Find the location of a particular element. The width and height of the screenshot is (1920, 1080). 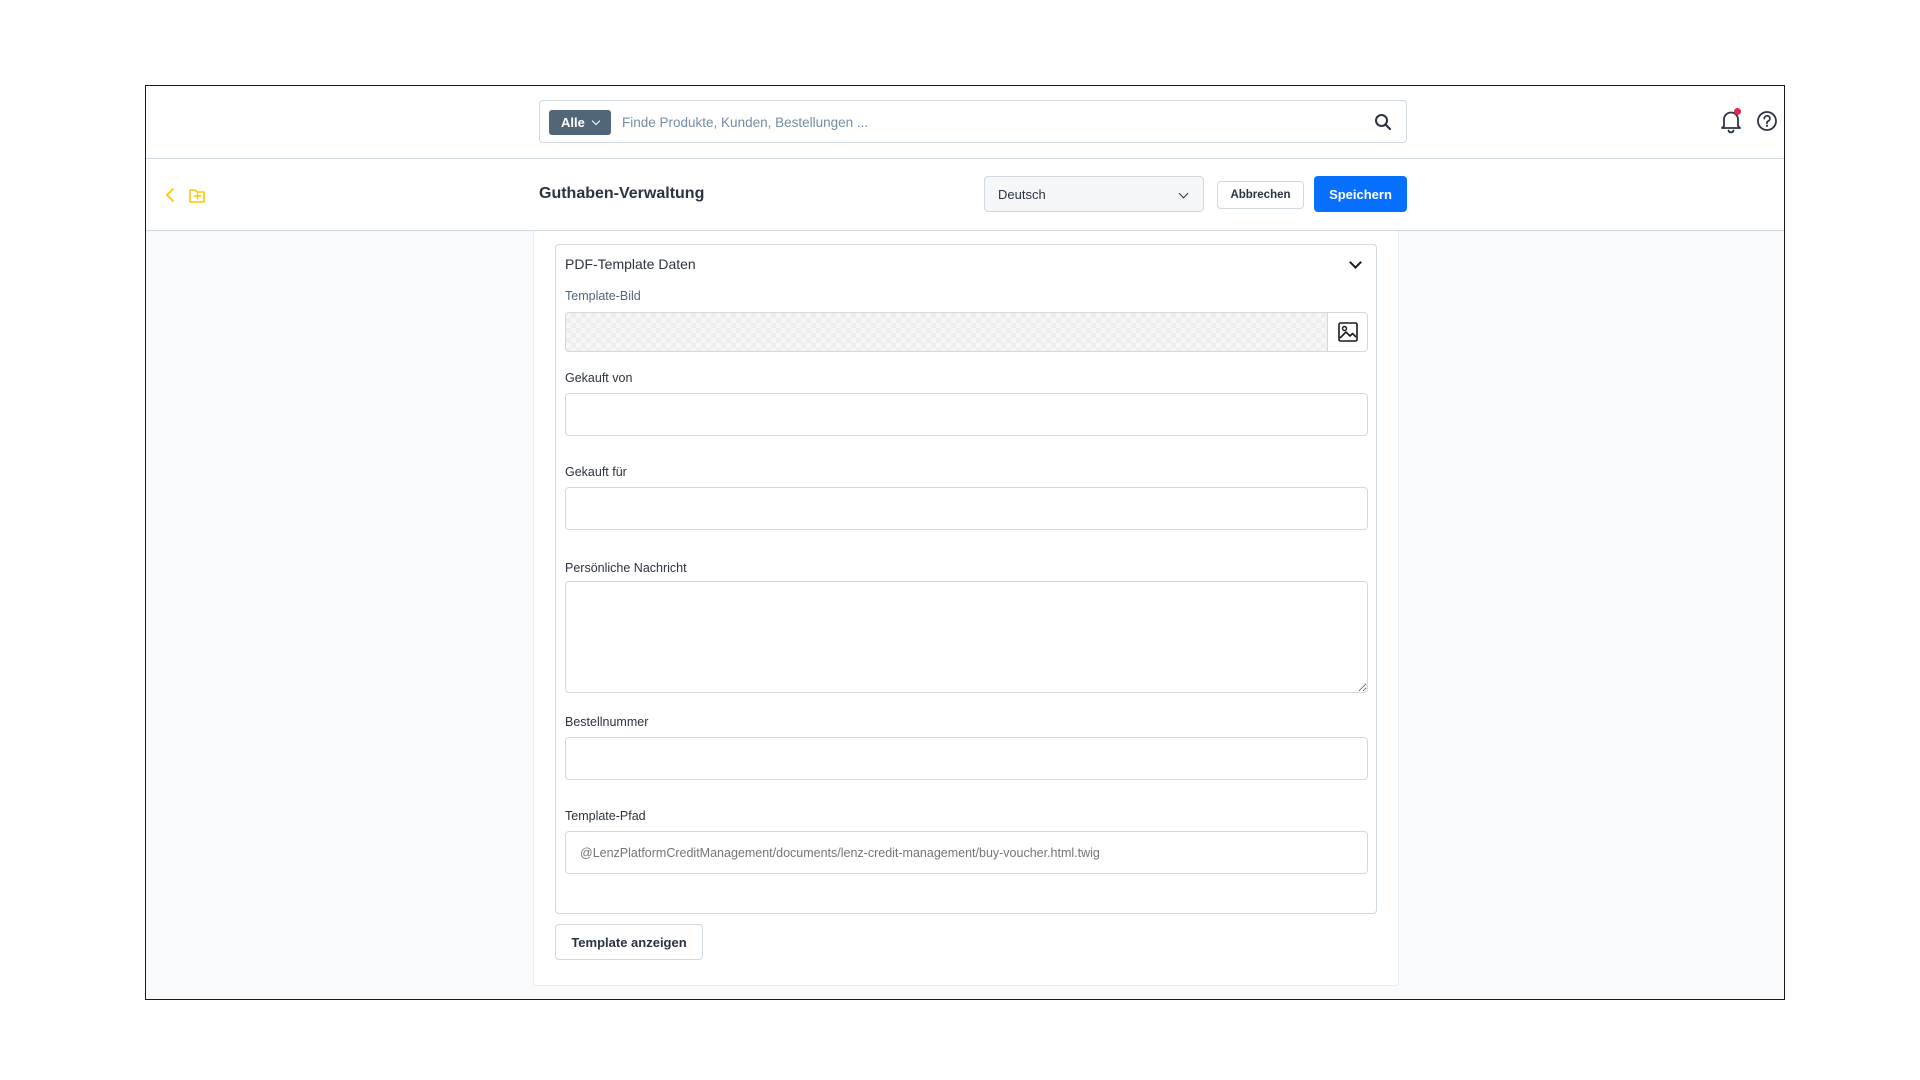

template-path-label: Template-Pfad is located at coordinates (605, 816).